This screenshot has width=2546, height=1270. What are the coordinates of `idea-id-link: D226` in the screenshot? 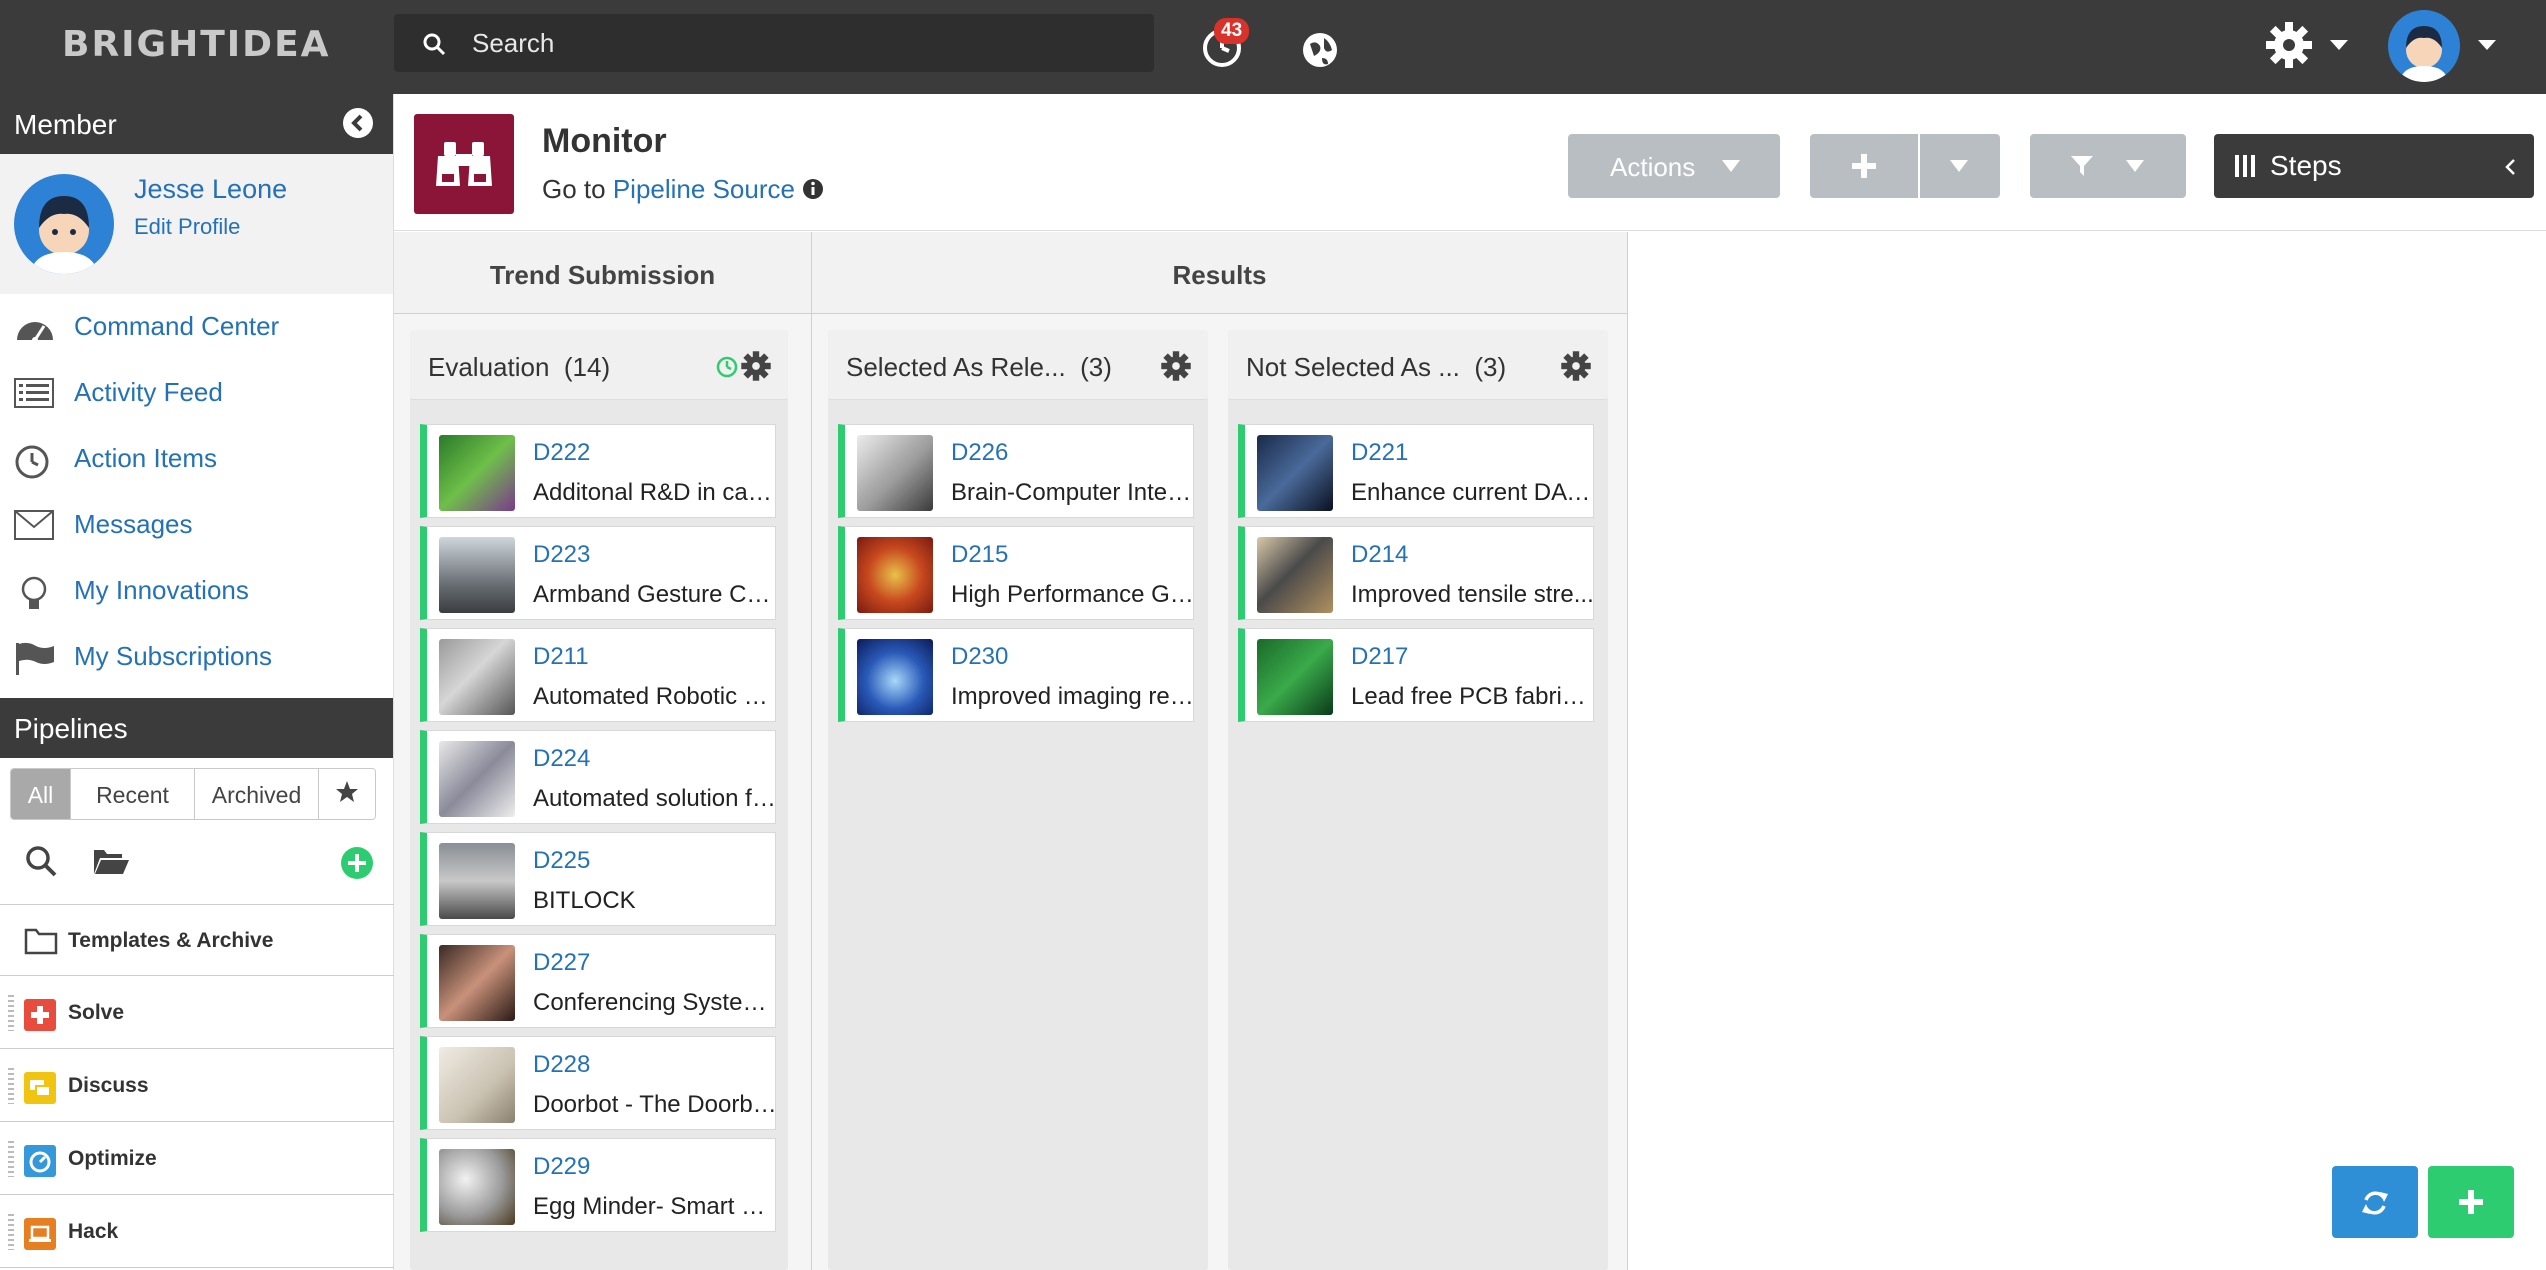 It's located at (979, 453).